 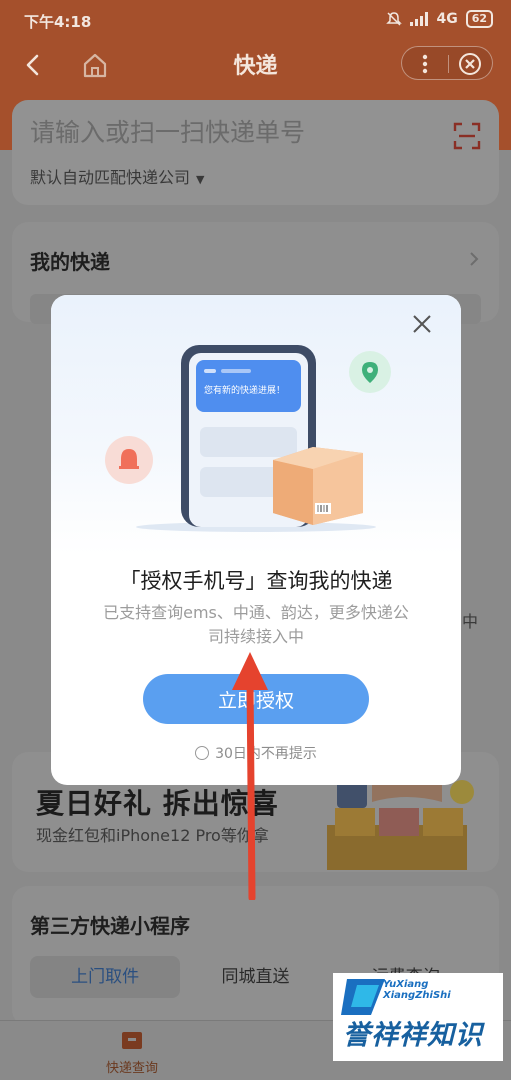 What do you see at coordinates (248, 438) in the screenshot?
I see `phone-package-illustration: 您有新的快递进展！` at bounding box center [248, 438].